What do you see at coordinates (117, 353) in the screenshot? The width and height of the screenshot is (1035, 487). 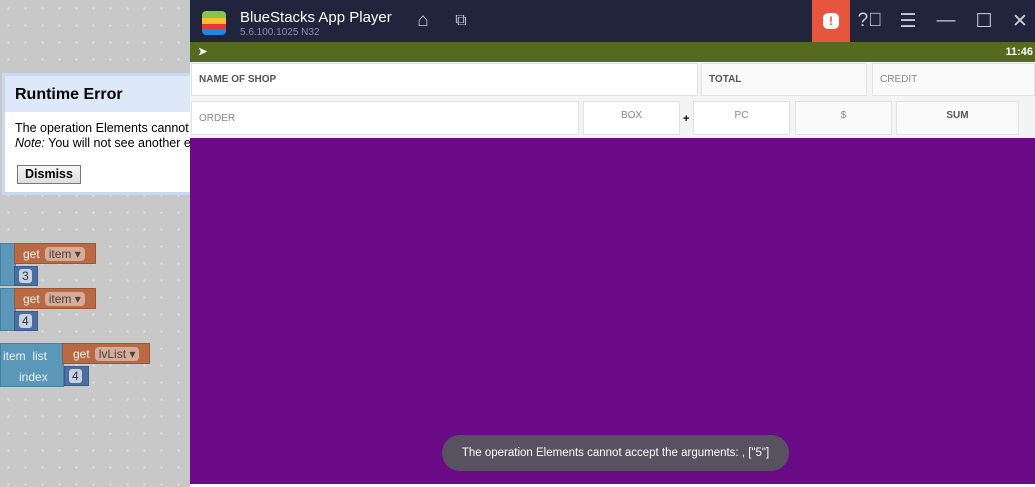 I see `variable-dropdown: lvList ▾` at bounding box center [117, 353].